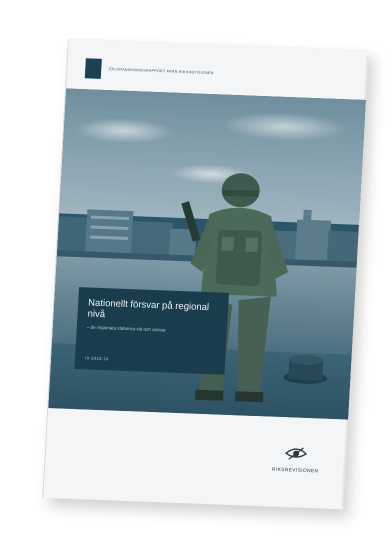 Image resolution: width=387 pixels, height=555 pixels. What do you see at coordinates (96, 358) in the screenshot?
I see `report-number: rir 2018:14` at bounding box center [96, 358].